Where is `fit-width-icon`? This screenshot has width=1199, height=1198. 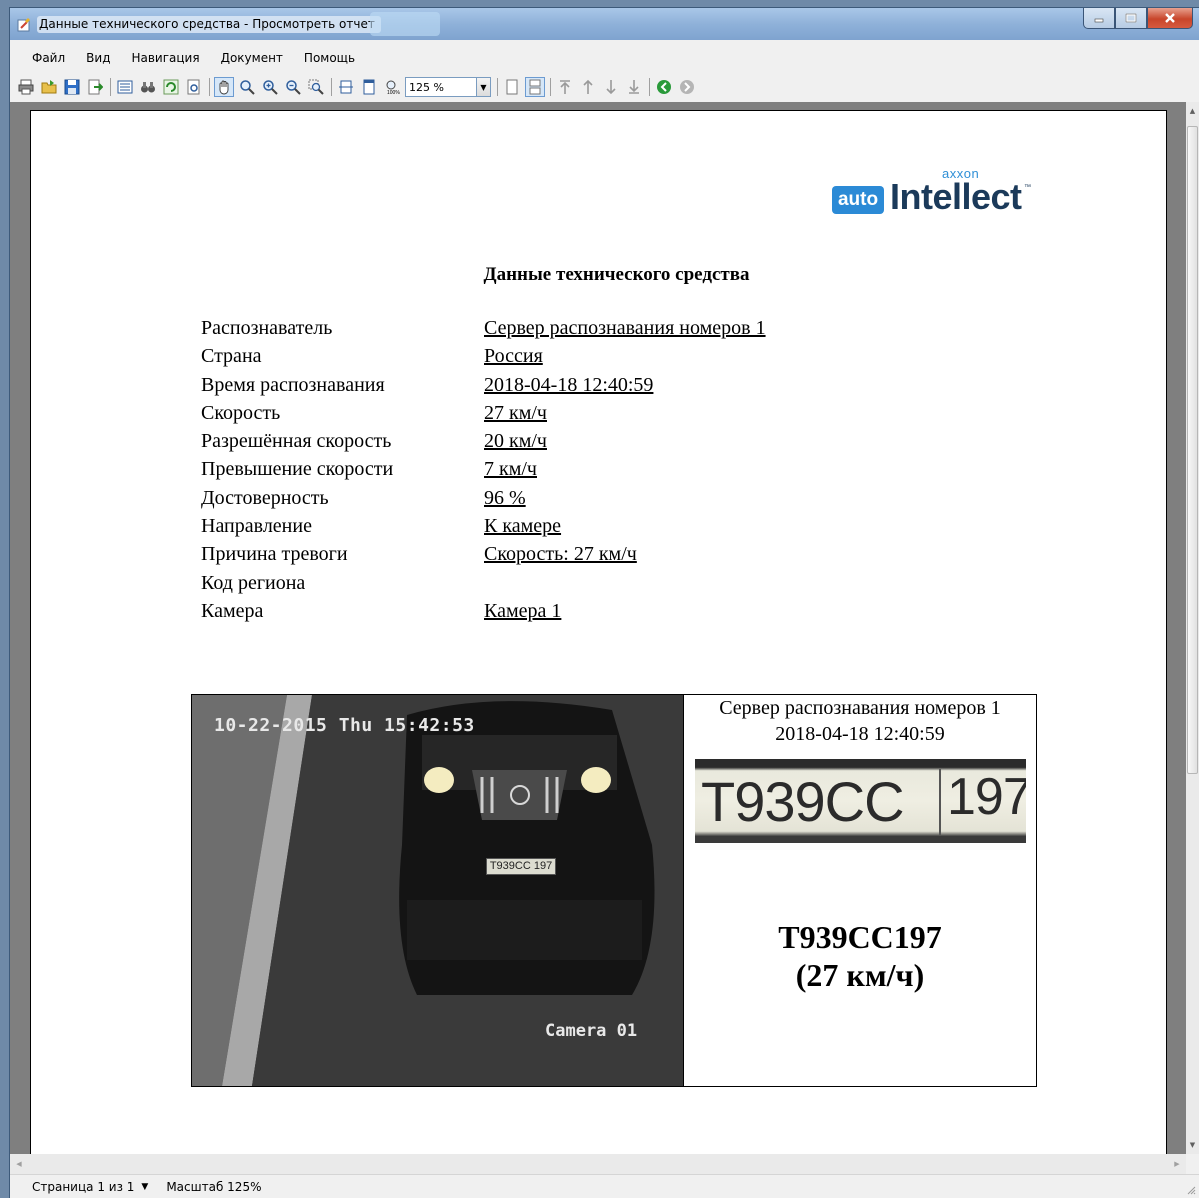 fit-width-icon is located at coordinates (346, 87).